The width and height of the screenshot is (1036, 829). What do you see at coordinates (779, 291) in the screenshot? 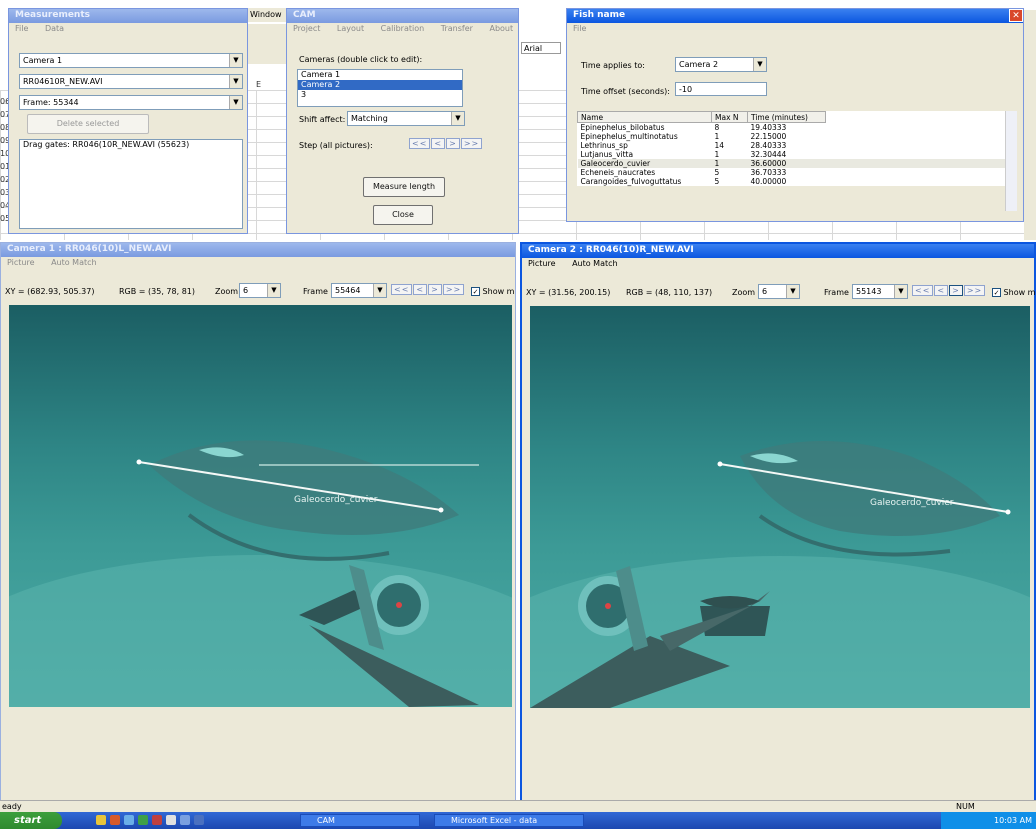
I see `camera-2-zoom-select: 6 ▼` at bounding box center [779, 291].